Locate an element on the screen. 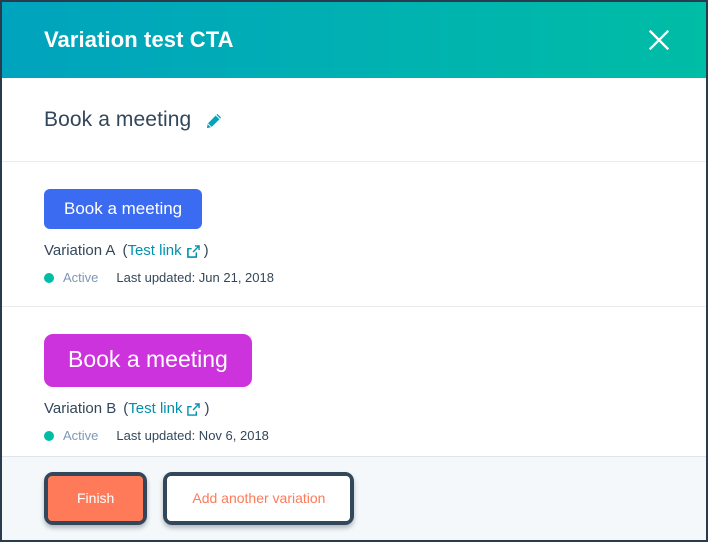 Image resolution: width=708 pixels, height=542 pixels. cta-name: Book a meeting is located at coordinates (118, 119).